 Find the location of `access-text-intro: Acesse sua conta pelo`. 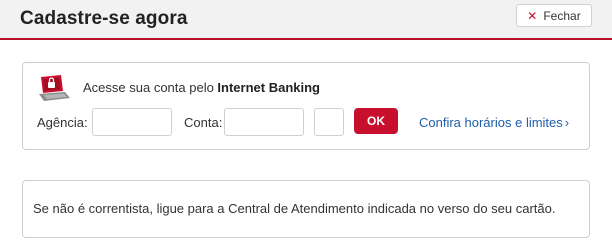

access-text-intro: Acesse sua conta pelo is located at coordinates (150, 87).